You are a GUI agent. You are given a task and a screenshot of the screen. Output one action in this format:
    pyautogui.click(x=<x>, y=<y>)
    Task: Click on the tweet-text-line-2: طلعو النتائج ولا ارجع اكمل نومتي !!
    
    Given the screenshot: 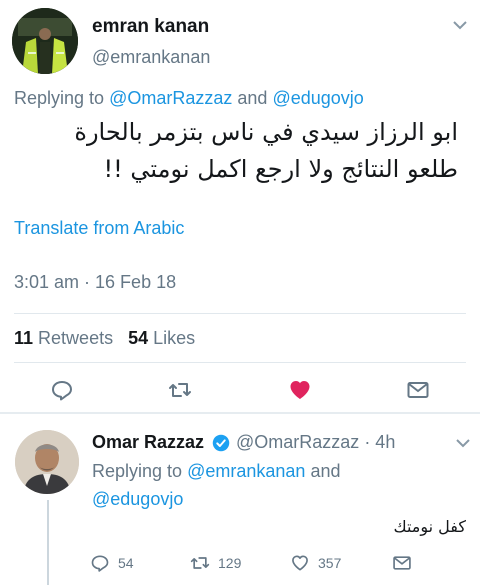 What is the action you would take?
    pyautogui.click(x=280, y=169)
    